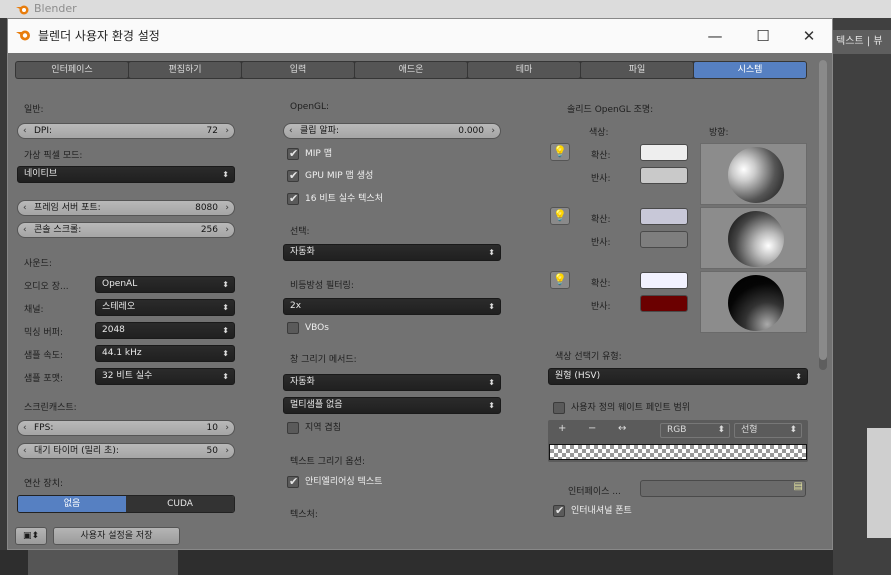 Image resolution: width=891 pixels, height=575 pixels. I want to click on tab-editing: 편집하기, so click(185, 70).